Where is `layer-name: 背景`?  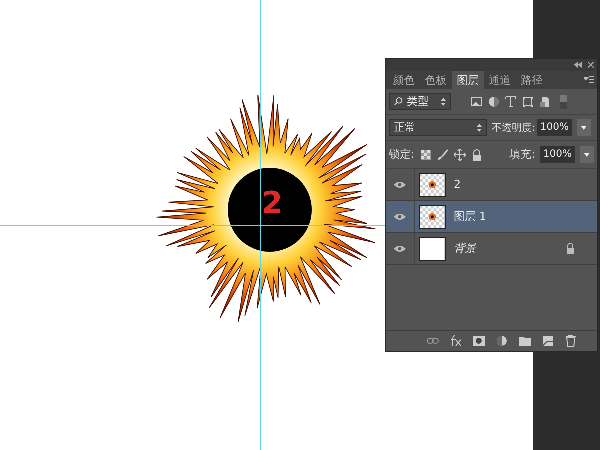
layer-name: 背景 is located at coordinates (466, 248).